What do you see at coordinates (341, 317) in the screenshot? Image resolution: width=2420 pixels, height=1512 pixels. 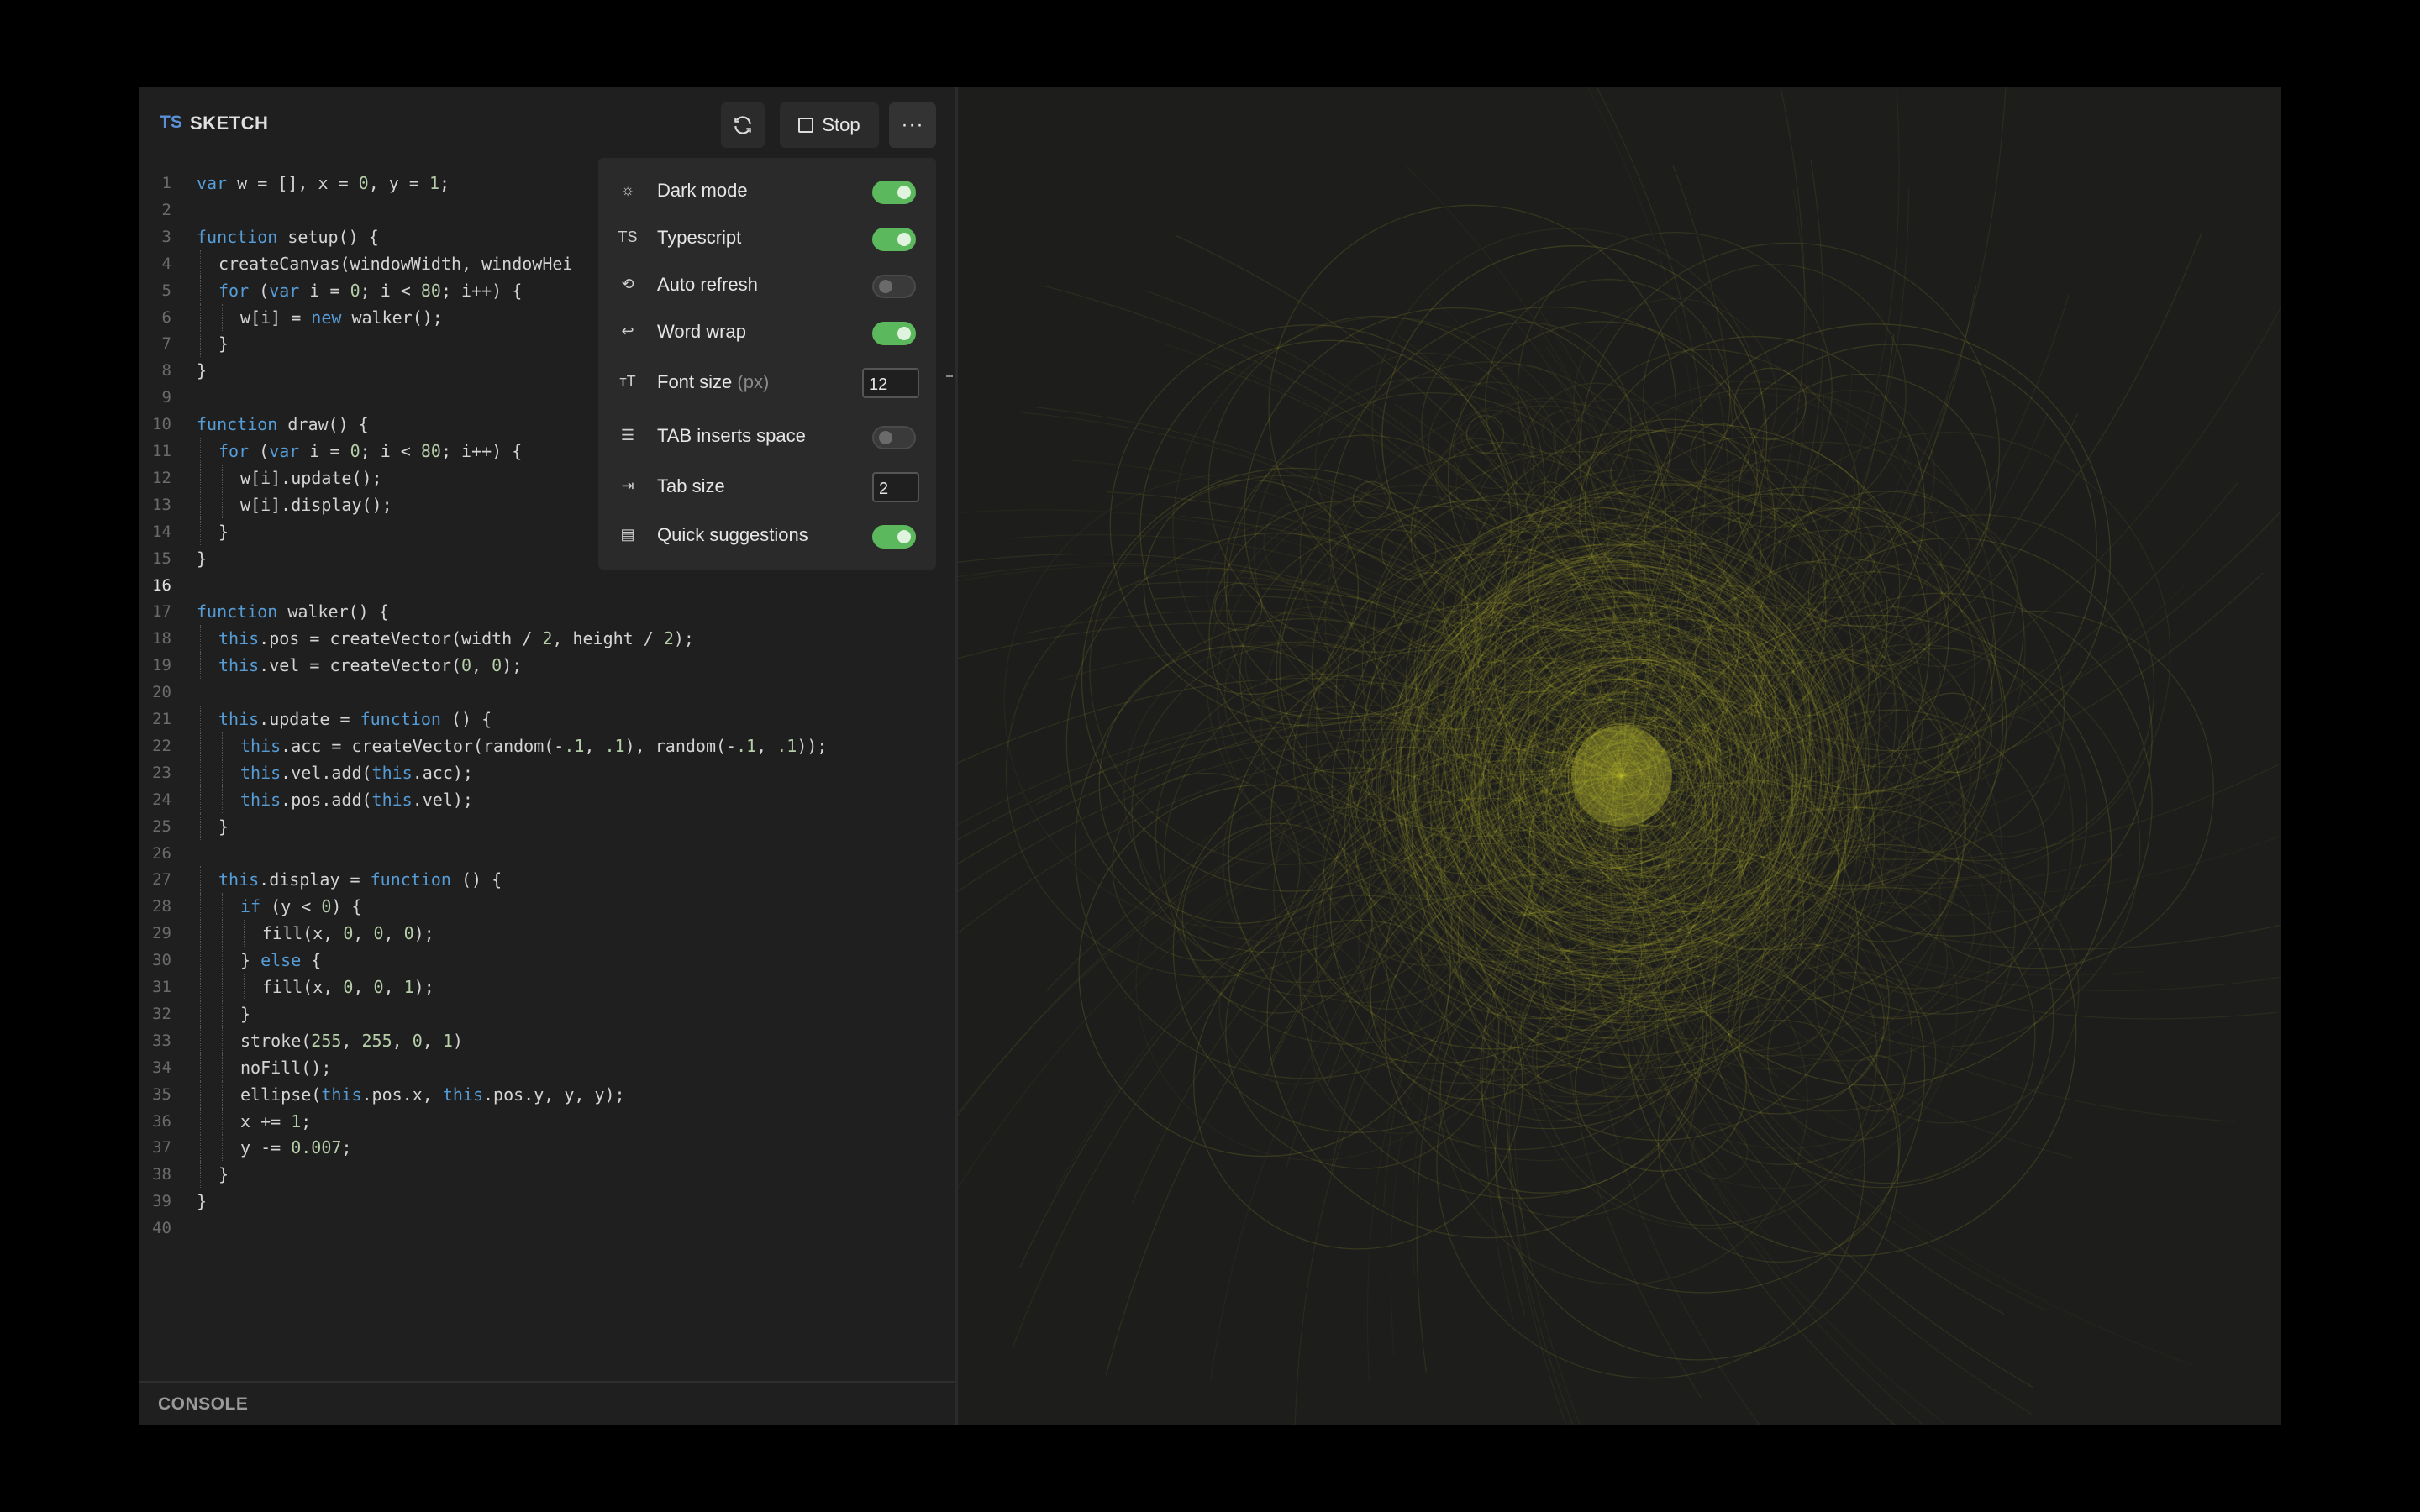 I see `code-text: w[i] = new walker();` at bounding box center [341, 317].